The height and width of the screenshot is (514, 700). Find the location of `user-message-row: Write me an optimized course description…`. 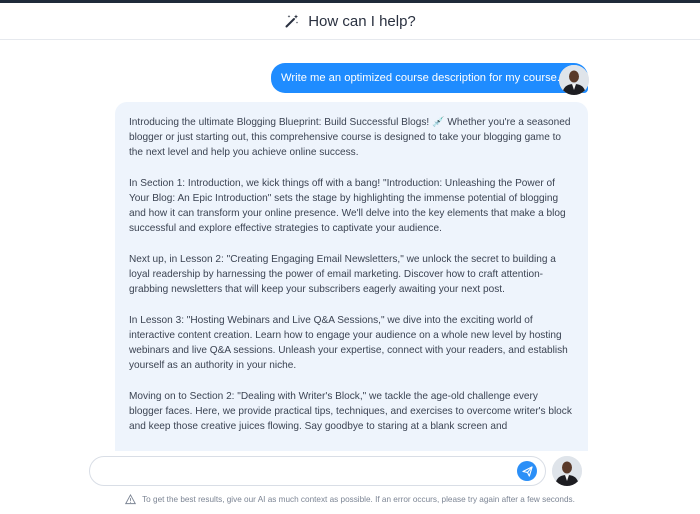

user-message-row: Write me an optimized course description… is located at coordinates (429, 78).